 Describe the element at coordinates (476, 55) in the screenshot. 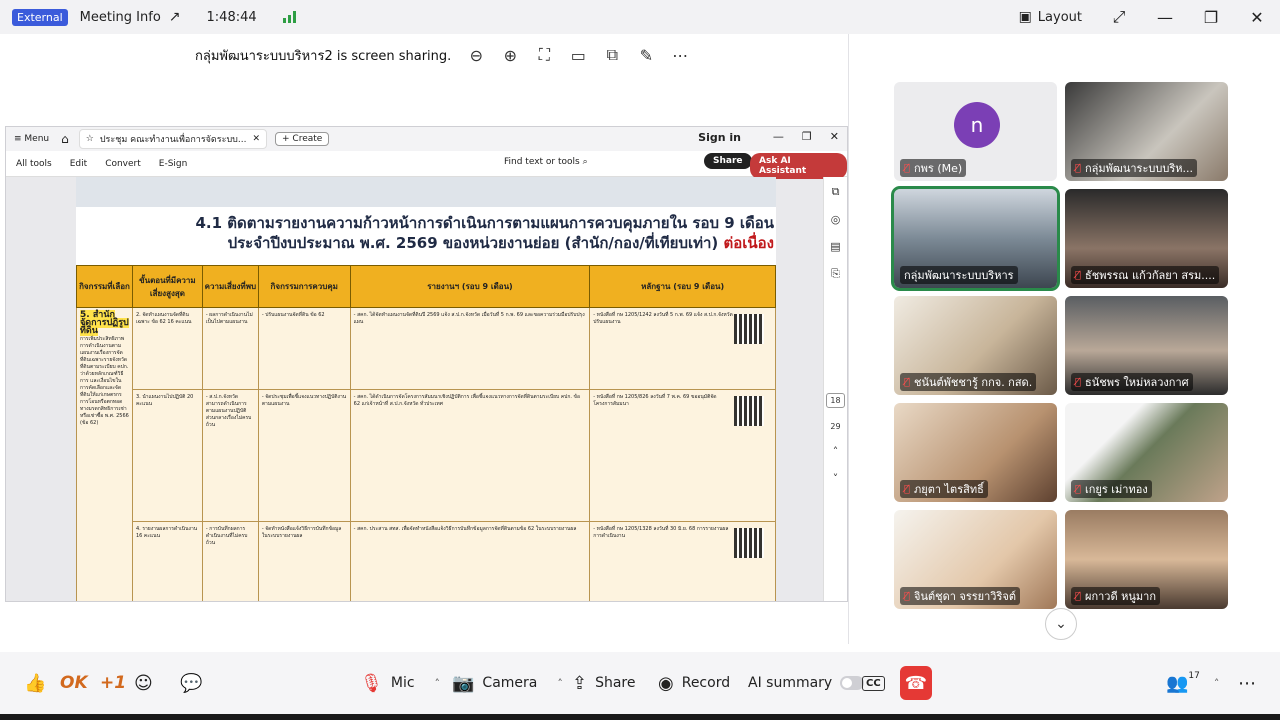

I see `zoom-out-icon: ⊖` at that location.